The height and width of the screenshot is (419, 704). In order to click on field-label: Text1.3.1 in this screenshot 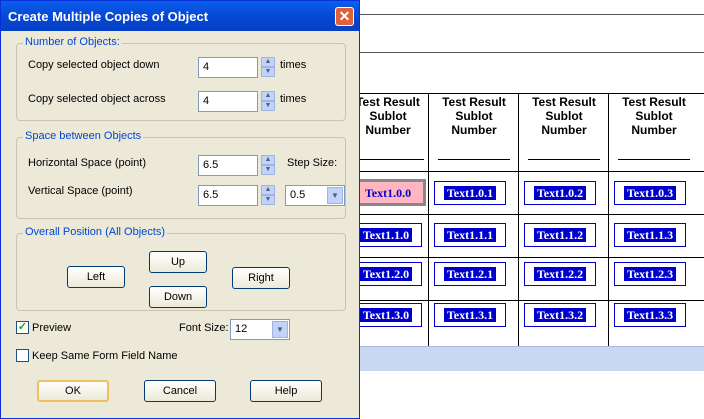, I will do `click(470, 315)`.